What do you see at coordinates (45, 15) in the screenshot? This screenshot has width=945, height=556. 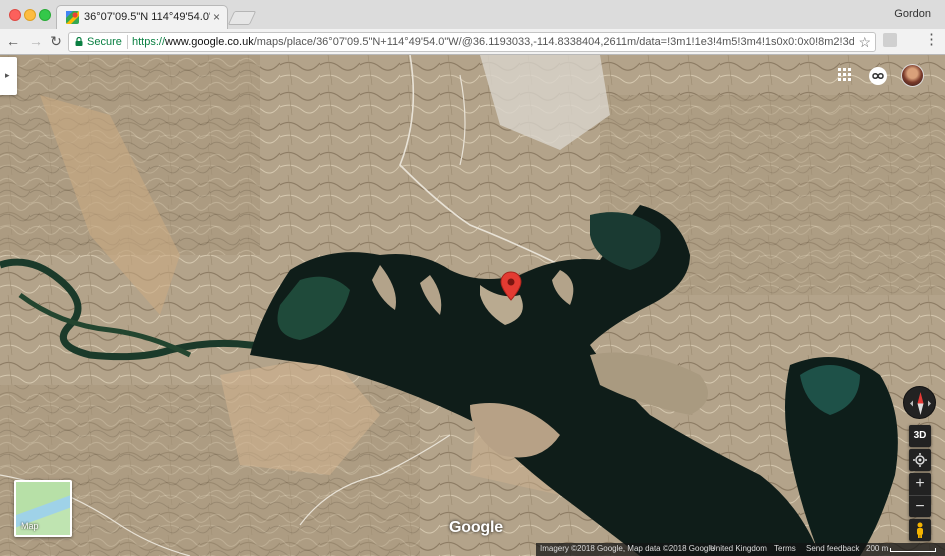 I see `maximize-window-button` at bounding box center [45, 15].